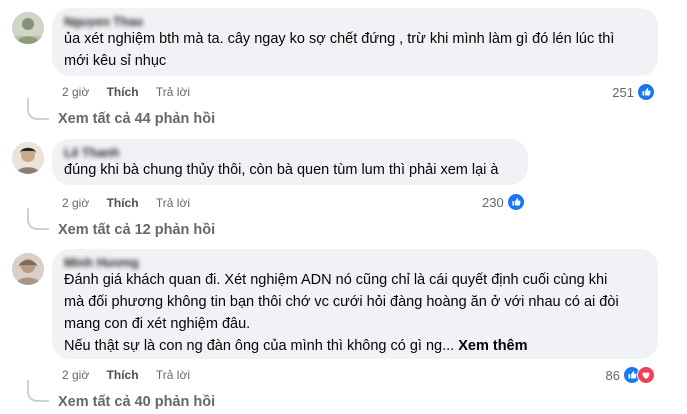 Image resolution: width=687 pixels, height=414 pixels. I want to click on comment-author: Minh Hương, so click(355, 262).